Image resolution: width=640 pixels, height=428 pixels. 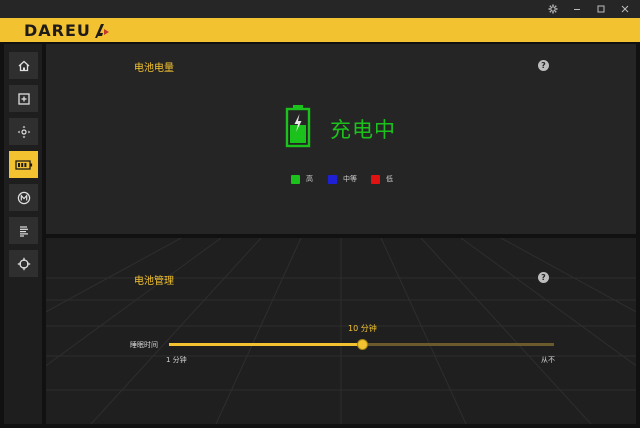 I want to click on add-square-icon, so click(x=23, y=98).